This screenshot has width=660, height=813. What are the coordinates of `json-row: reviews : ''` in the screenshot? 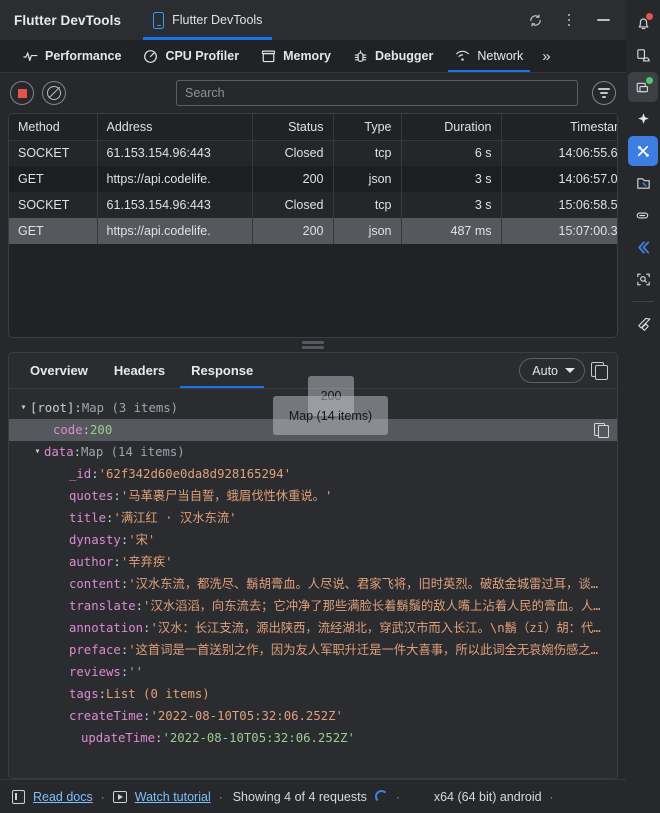 It's located at (313, 672).